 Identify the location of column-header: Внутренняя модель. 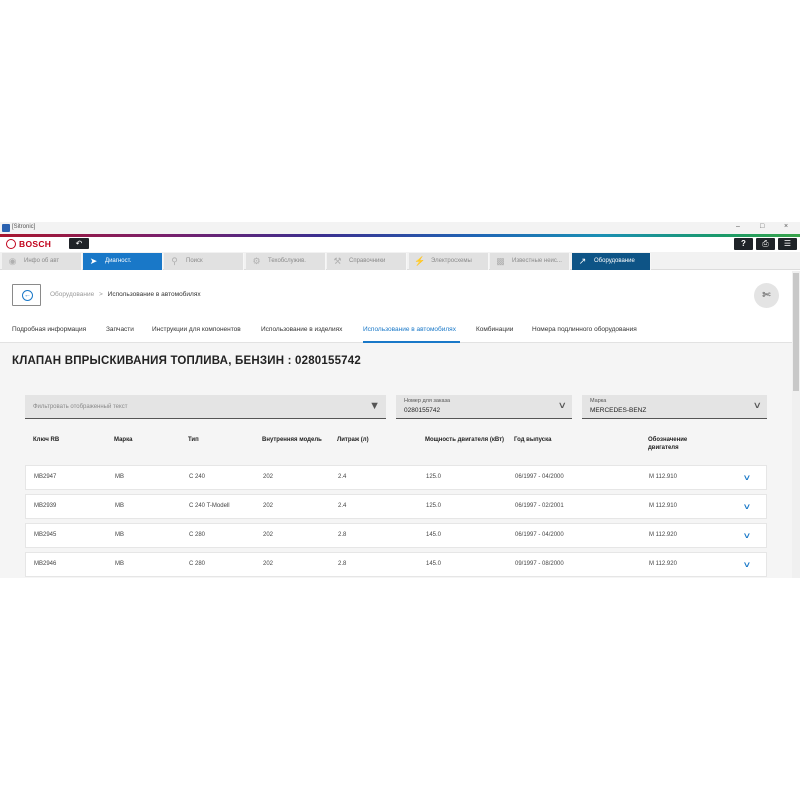
(292, 440).